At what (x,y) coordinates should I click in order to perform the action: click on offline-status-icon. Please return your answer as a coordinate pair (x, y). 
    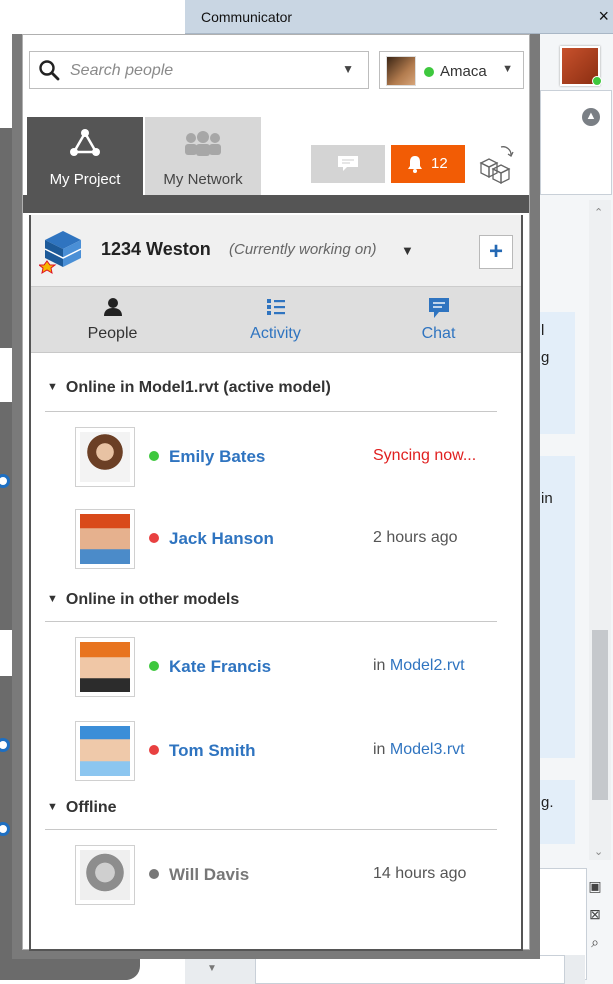
    Looking at the image, I should click on (154, 874).